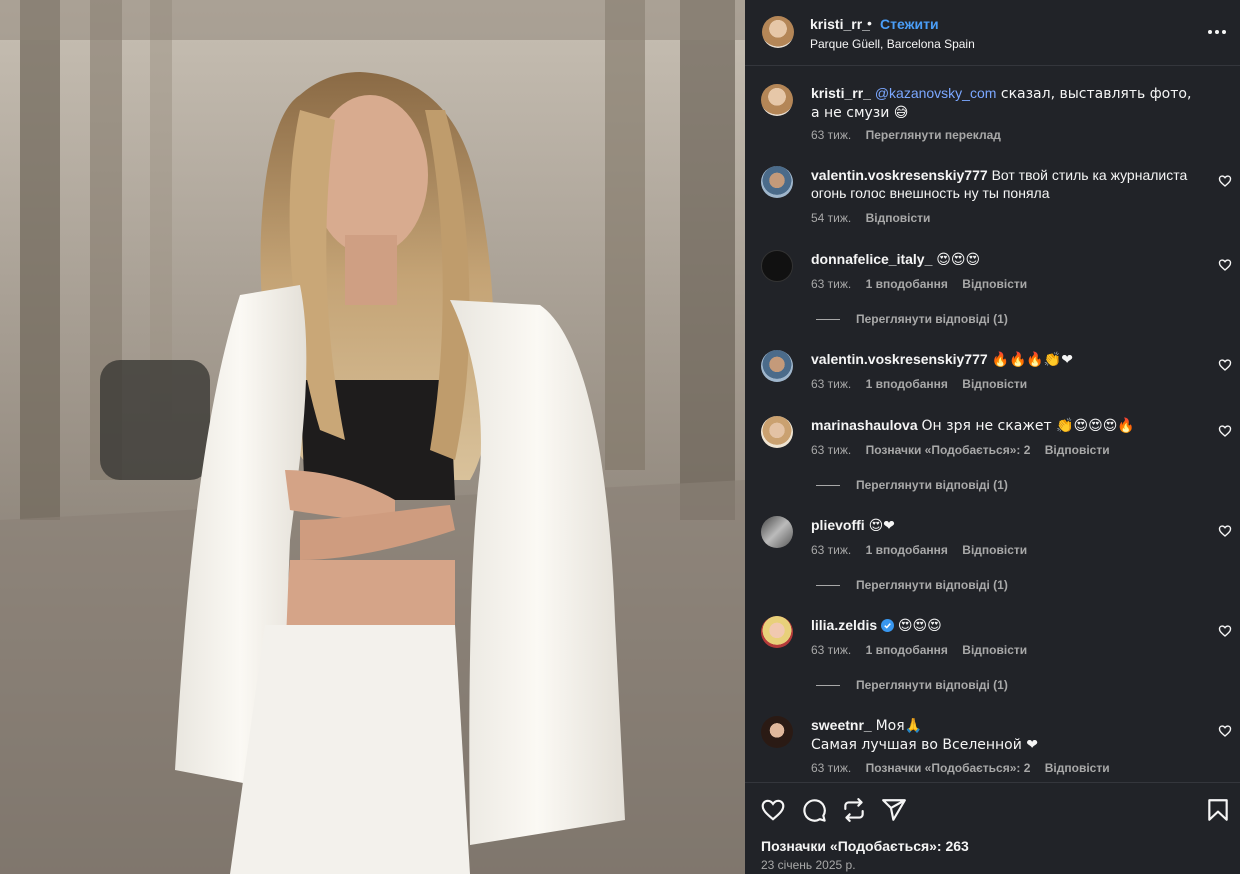  What do you see at coordinates (831, 135) in the screenshot?
I see `caption-time: 63 тиж.` at bounding box center [831, 135].